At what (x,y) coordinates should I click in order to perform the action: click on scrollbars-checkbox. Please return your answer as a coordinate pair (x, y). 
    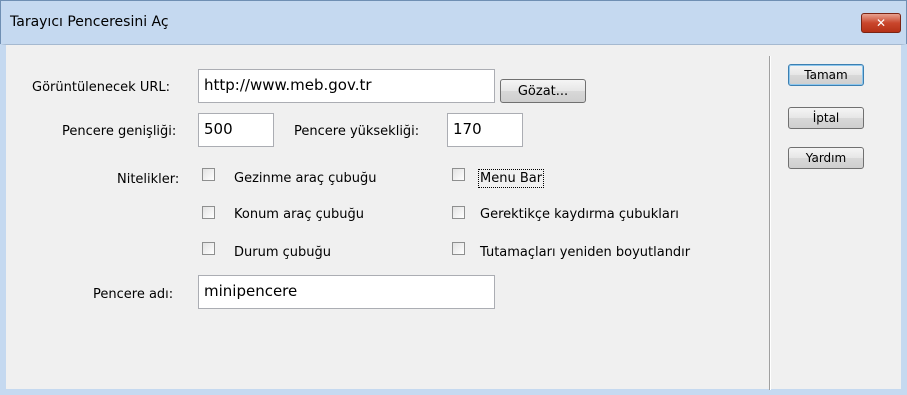
    Looking at the image, I should click on (458, 212).